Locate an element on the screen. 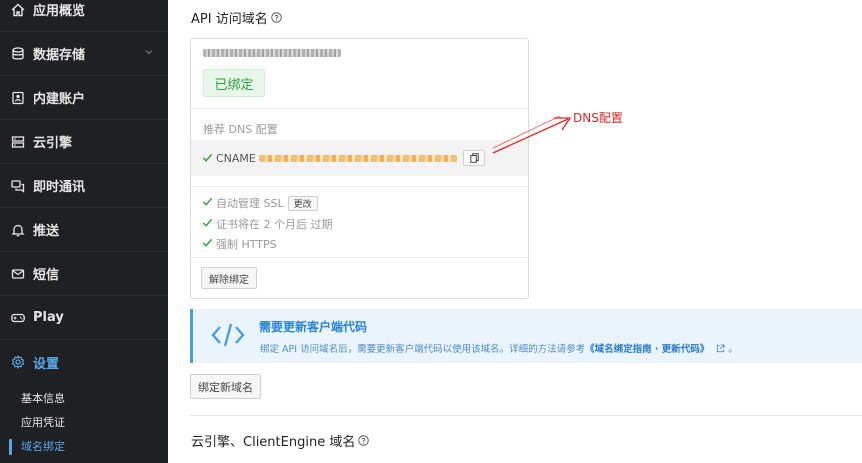 This screenshot has width=862, height=463. dns-heading: 推荐 DNS 配置 is located at coordinates (240, 129).